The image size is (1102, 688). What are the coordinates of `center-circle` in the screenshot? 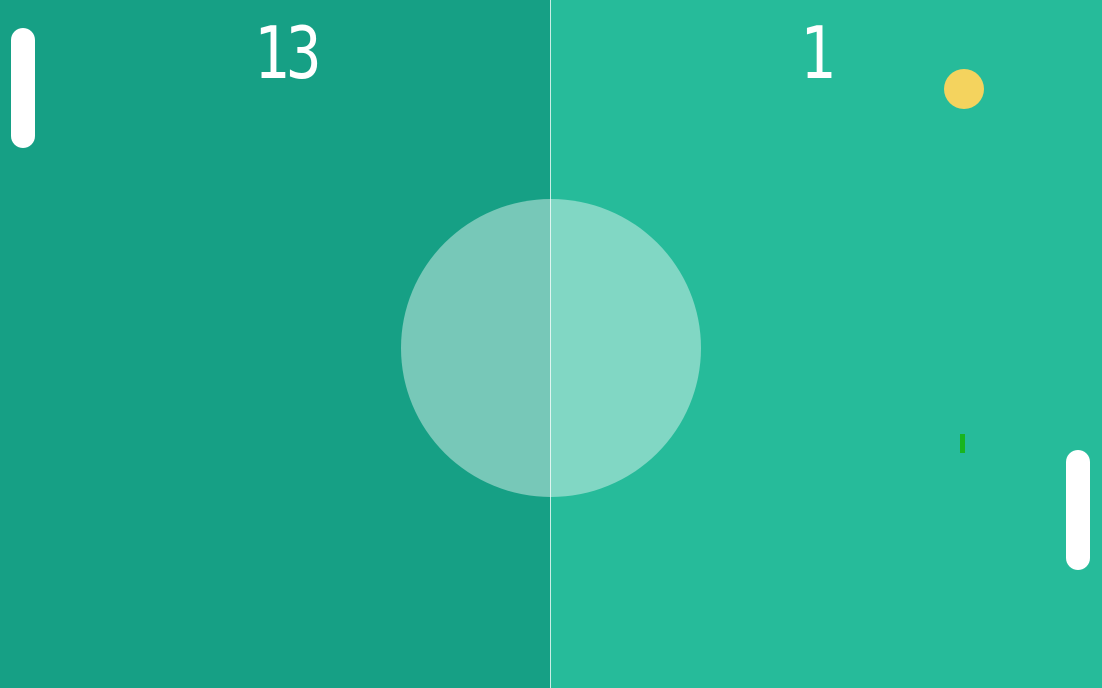 It's located at (551, 348).